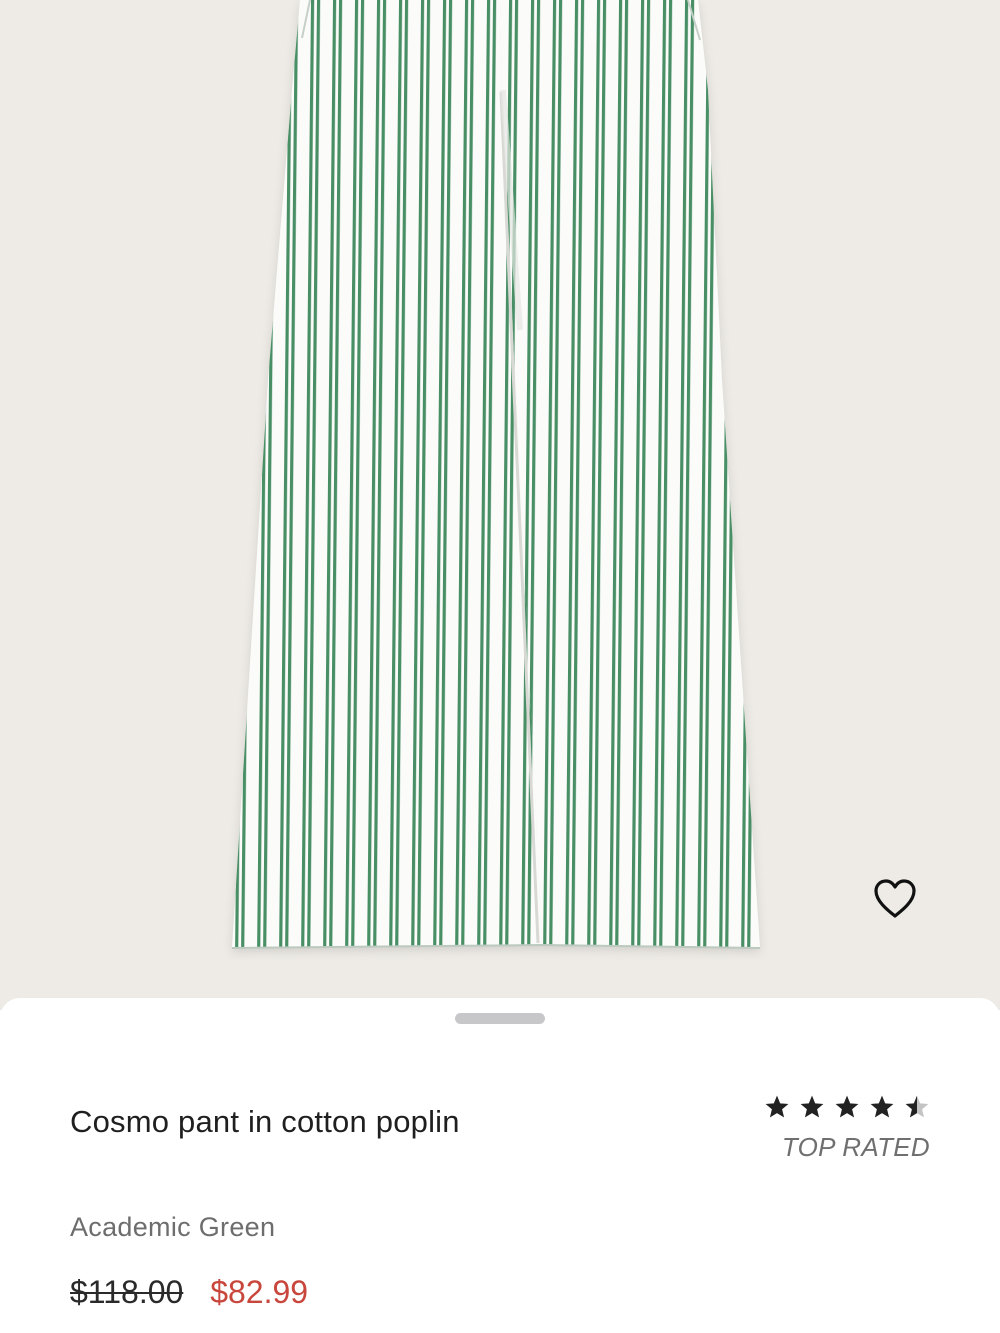 This screenshot has height=1333, width=1000. What do you see at coordinates (500, 1018) in the screenshot?
I see `sheet-drag-handle` at bounding box center [500, 1018].